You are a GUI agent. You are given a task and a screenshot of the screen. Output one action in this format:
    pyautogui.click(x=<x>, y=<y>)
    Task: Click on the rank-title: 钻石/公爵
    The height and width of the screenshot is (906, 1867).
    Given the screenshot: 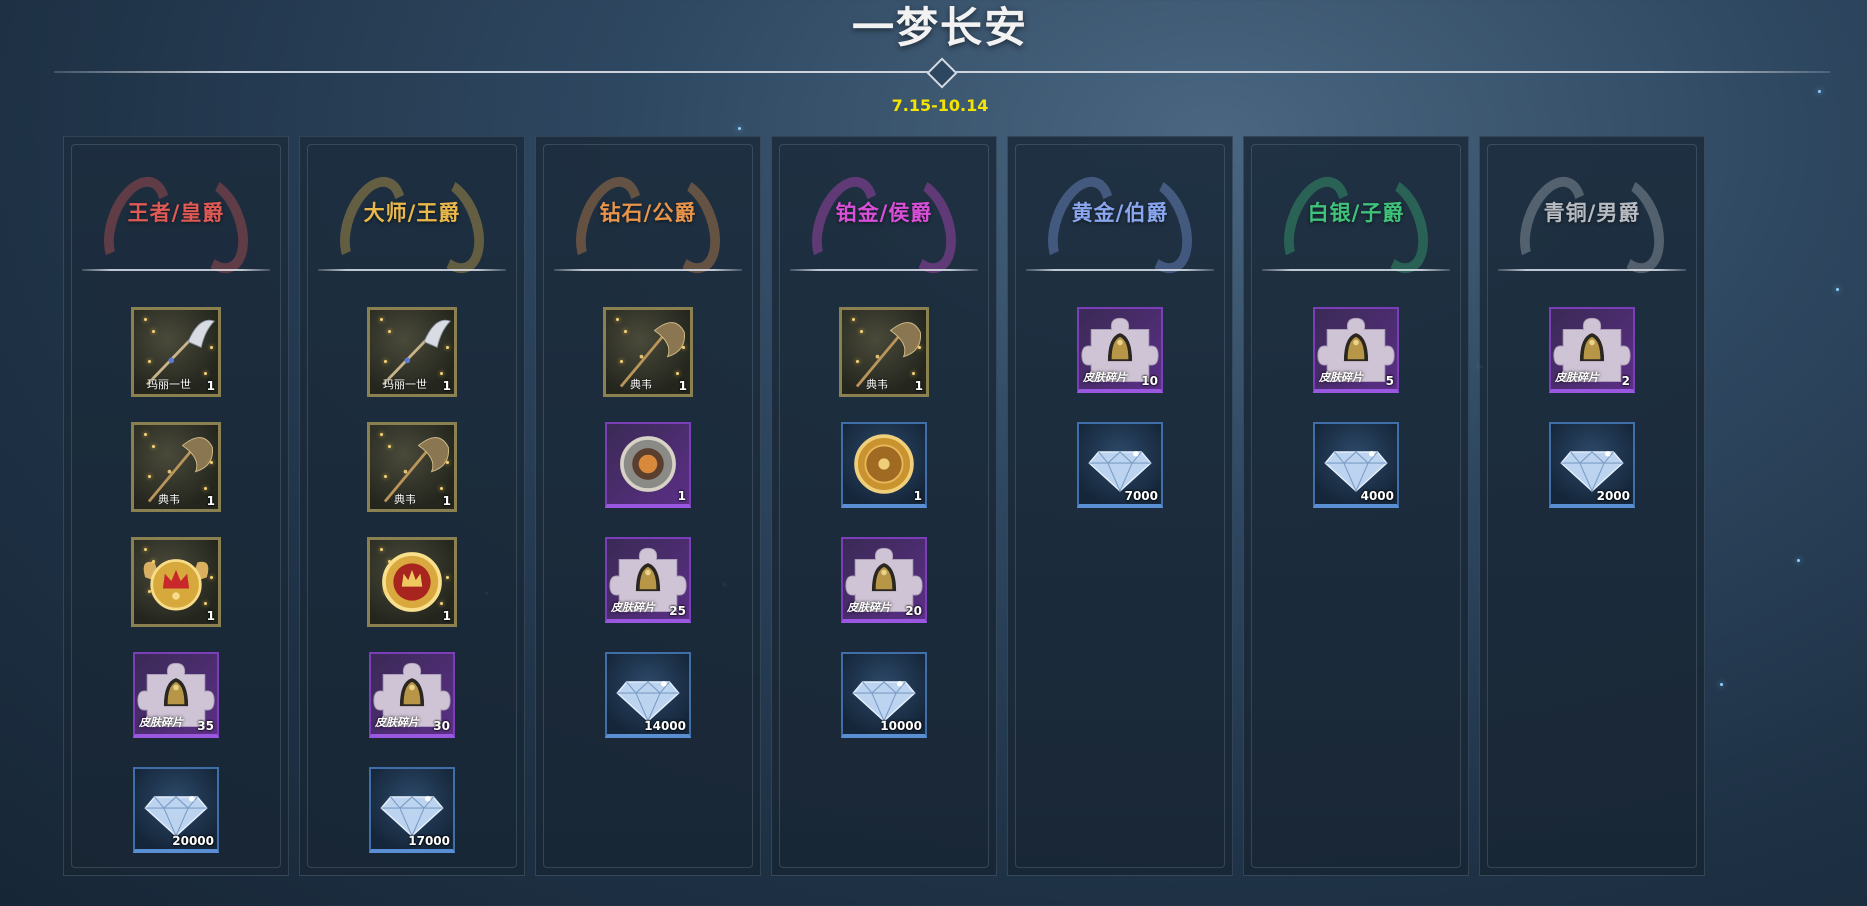 What is the action you would take?
    pyautogui.click(x=648, y=213)
    